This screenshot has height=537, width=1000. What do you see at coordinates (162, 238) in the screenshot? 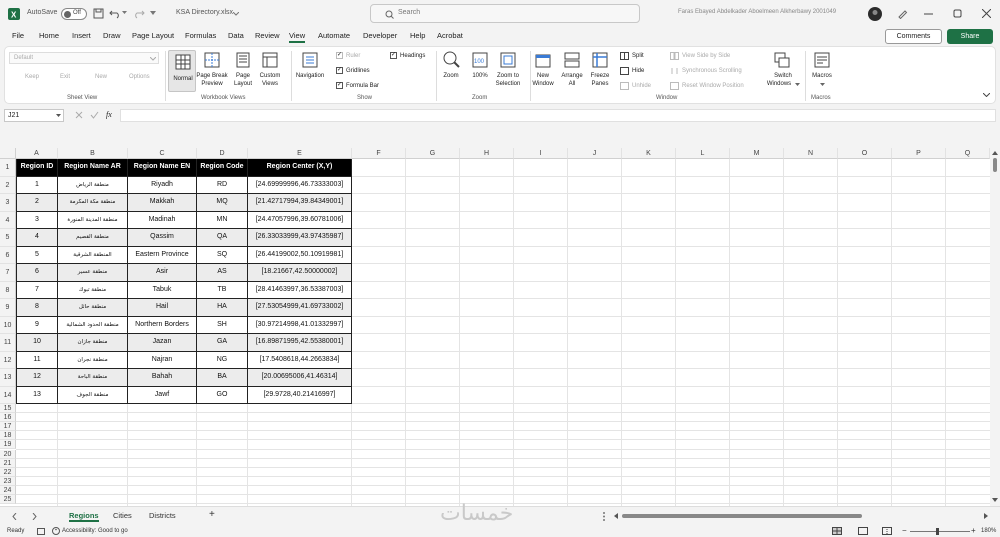
I see `cell-region-name-en: Qassim` at bounding box center [162, 238].